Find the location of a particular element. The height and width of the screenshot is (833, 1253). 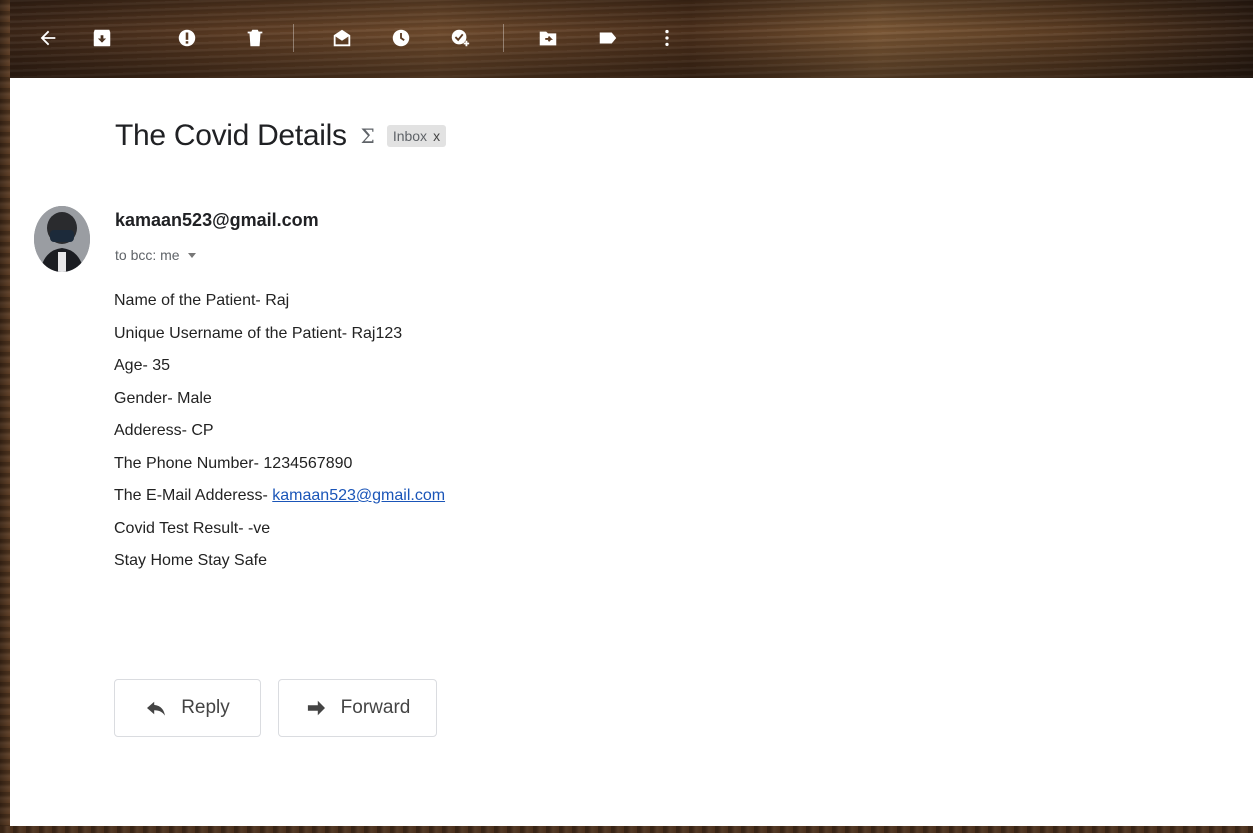

forward-icon is located at coordinates (316, 708).